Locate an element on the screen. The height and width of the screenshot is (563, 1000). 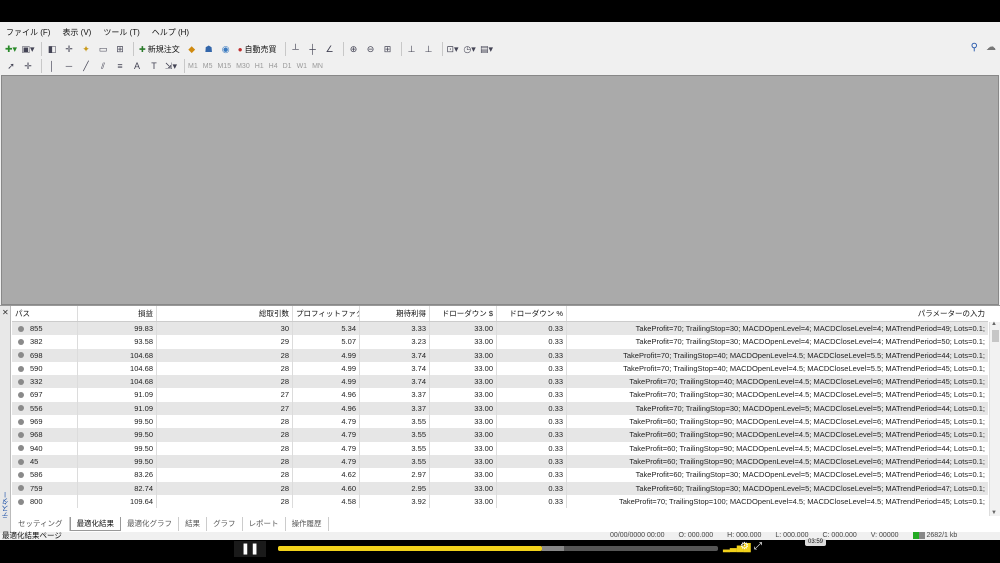
timeframe-d1: D1 is located at coordinates (287, 66).